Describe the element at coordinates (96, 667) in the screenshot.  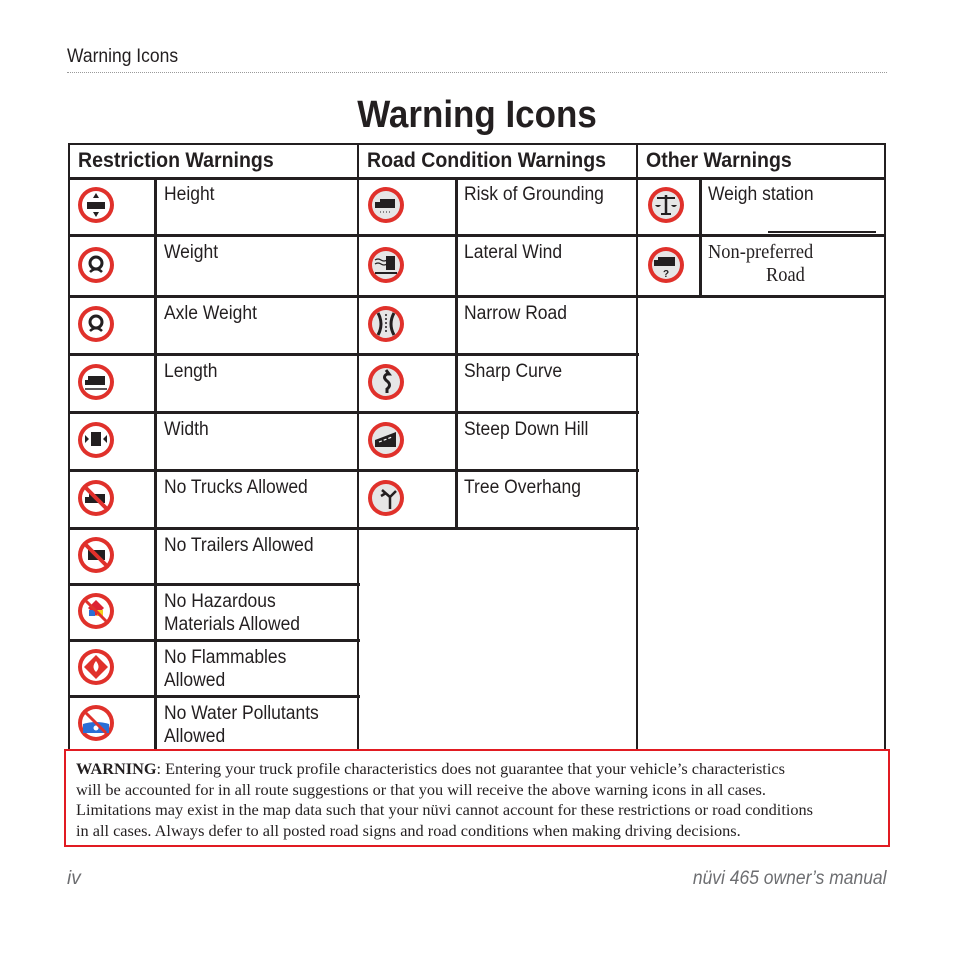
I see `no-flammables-icon` at that location.